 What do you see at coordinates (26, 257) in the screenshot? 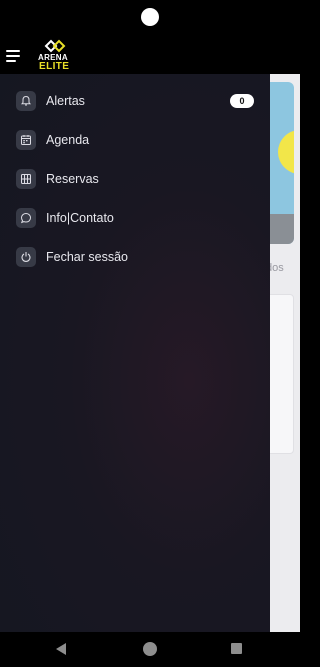
I see `power-icon` at bounding box center [26, 257].